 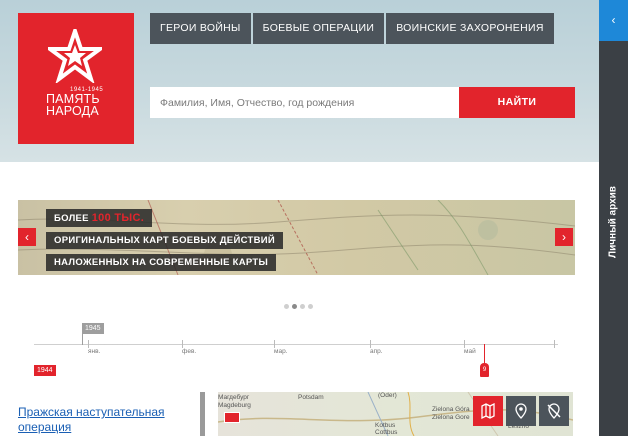 What do you see at coordinates (200, 28) in the screenshot?
I see `tab-heroes: ГЕРОИ ВОЙНЫ` at bounding box center [200, 28].